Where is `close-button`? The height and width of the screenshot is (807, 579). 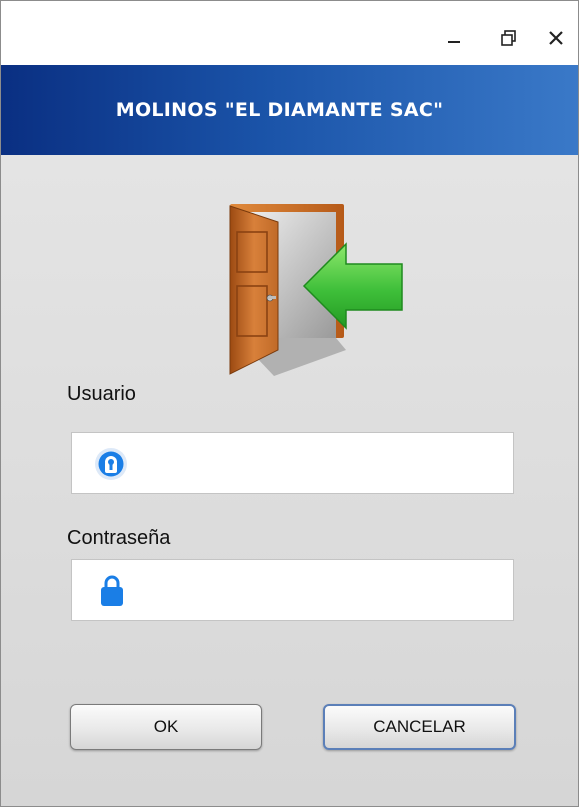
close-button is located at coordinates (556, 38).